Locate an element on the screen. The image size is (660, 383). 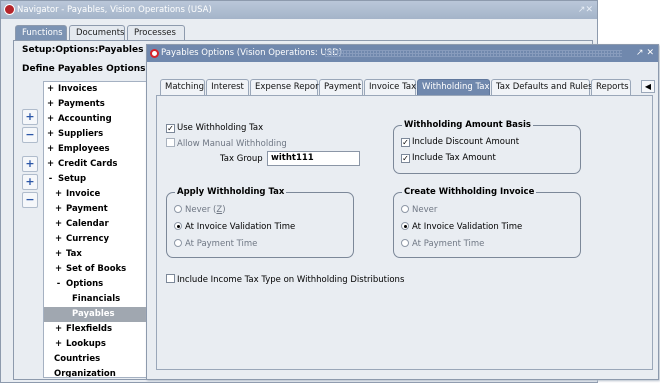
breadcrumb: Setup:Options:Payables is located at coordinates (83, 50).